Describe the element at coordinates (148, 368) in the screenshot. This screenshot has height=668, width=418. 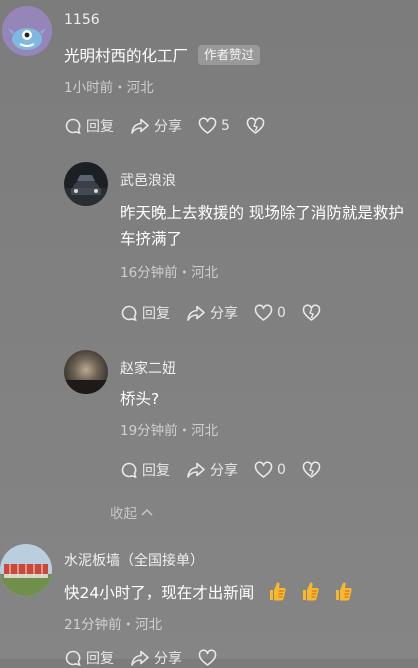
I see `reply-username: 赵家二妞` at that location.